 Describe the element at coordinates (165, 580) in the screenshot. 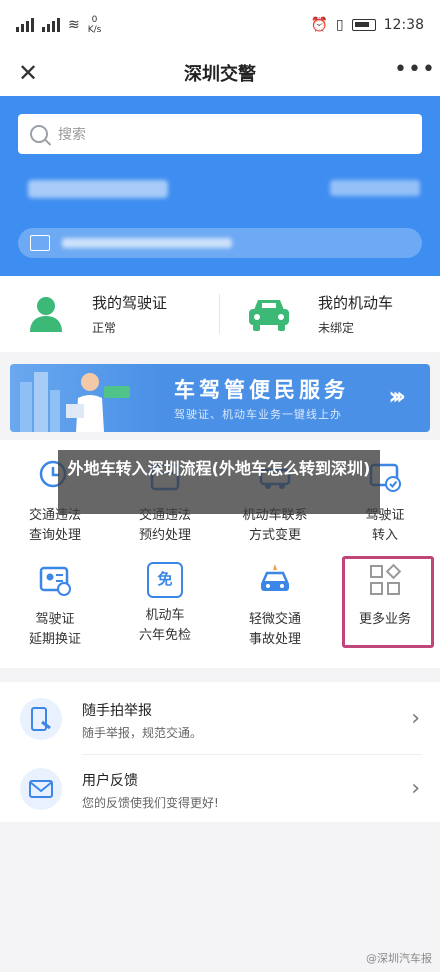

I see `exempt-icon: 免` at that location.